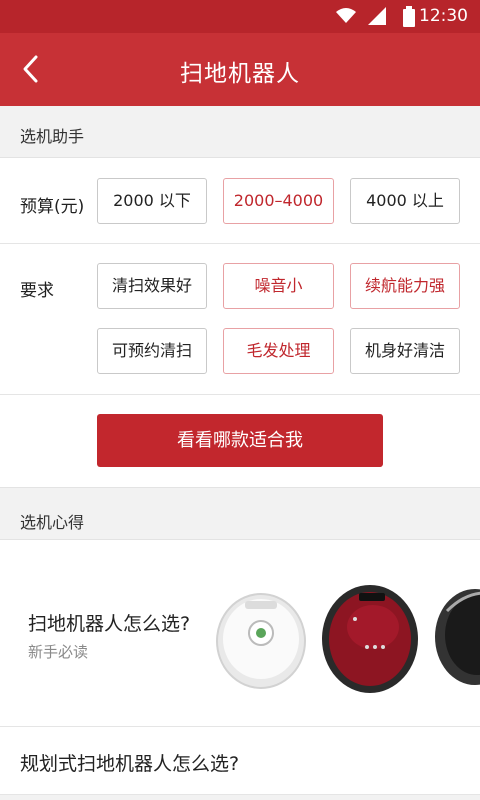 This screenshot has width=480, height=800. I want to click on budget-label: 预算(元), so click(52, 207).